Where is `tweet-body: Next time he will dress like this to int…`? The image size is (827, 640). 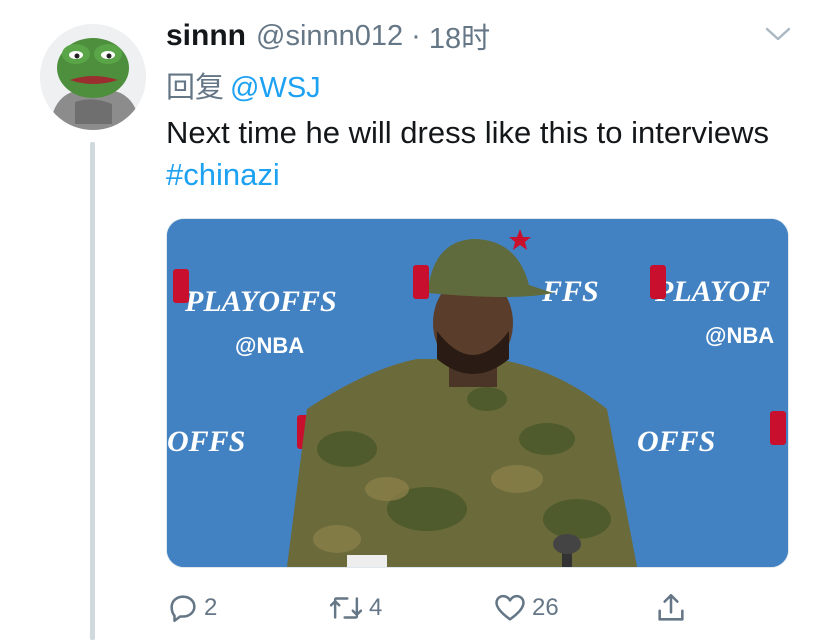 tweet-body: Next time he will dress like this to int… is located at coordinates (467, 132).